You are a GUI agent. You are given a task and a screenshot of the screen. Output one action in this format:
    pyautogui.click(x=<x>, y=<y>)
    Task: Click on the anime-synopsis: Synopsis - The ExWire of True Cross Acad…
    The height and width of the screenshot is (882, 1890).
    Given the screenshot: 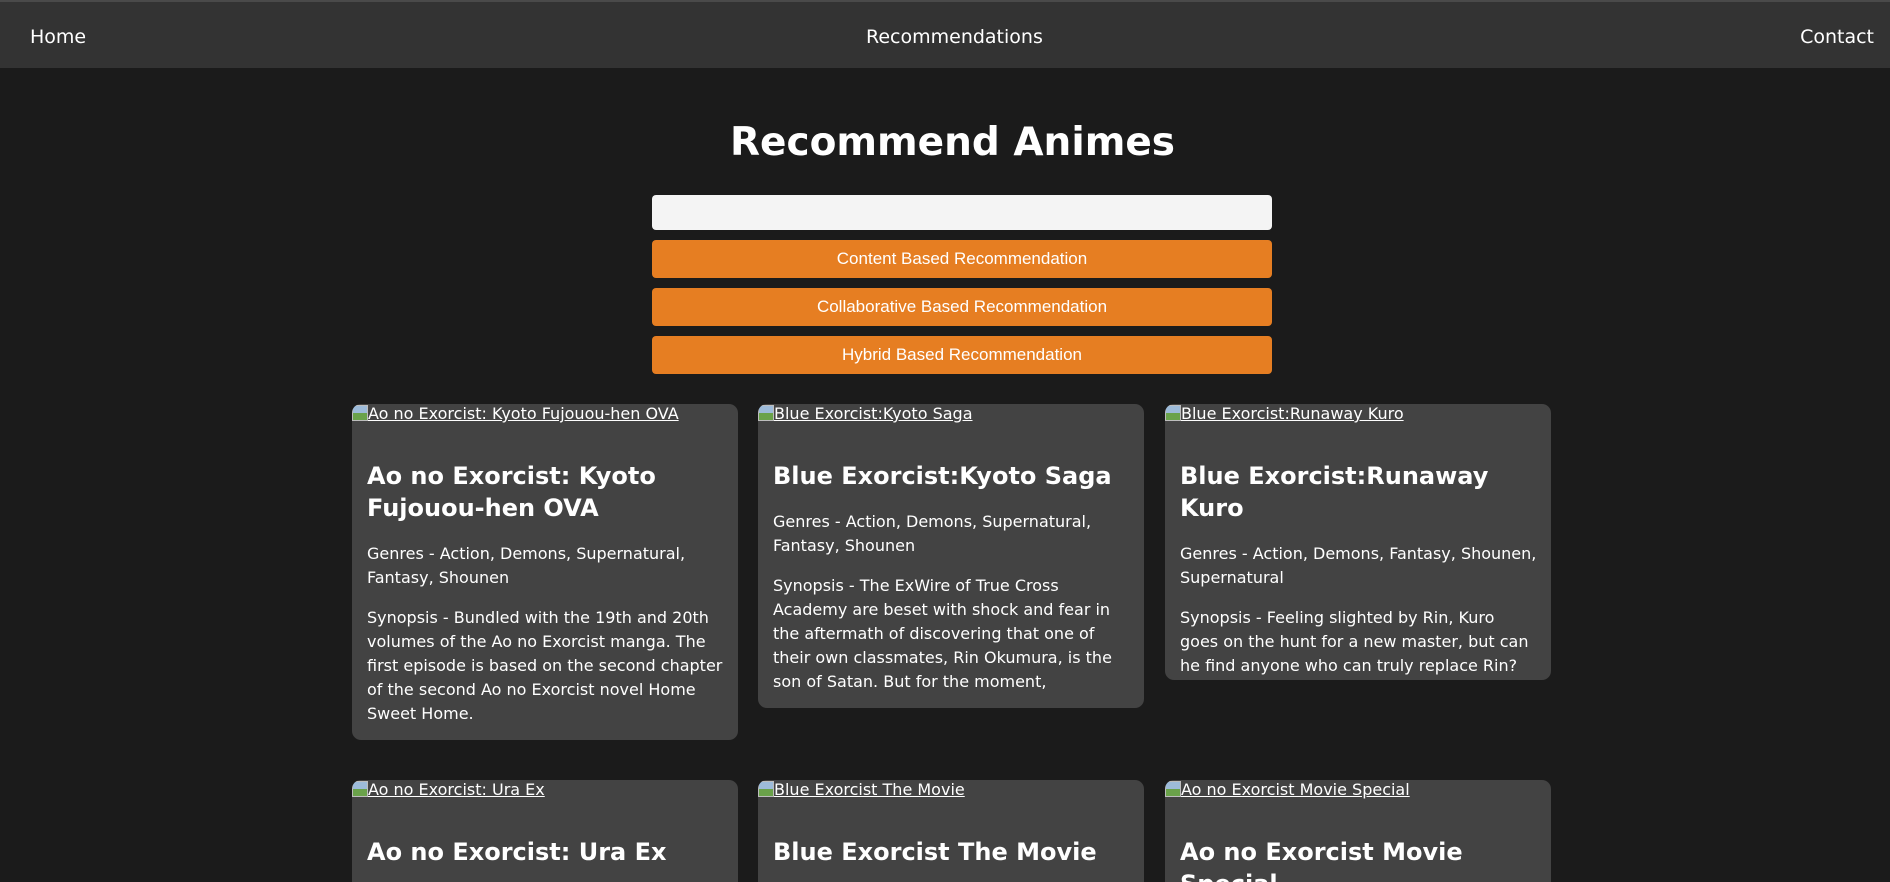 What is the action you would take?
    pyautogui.click(x=942, y=633)
    